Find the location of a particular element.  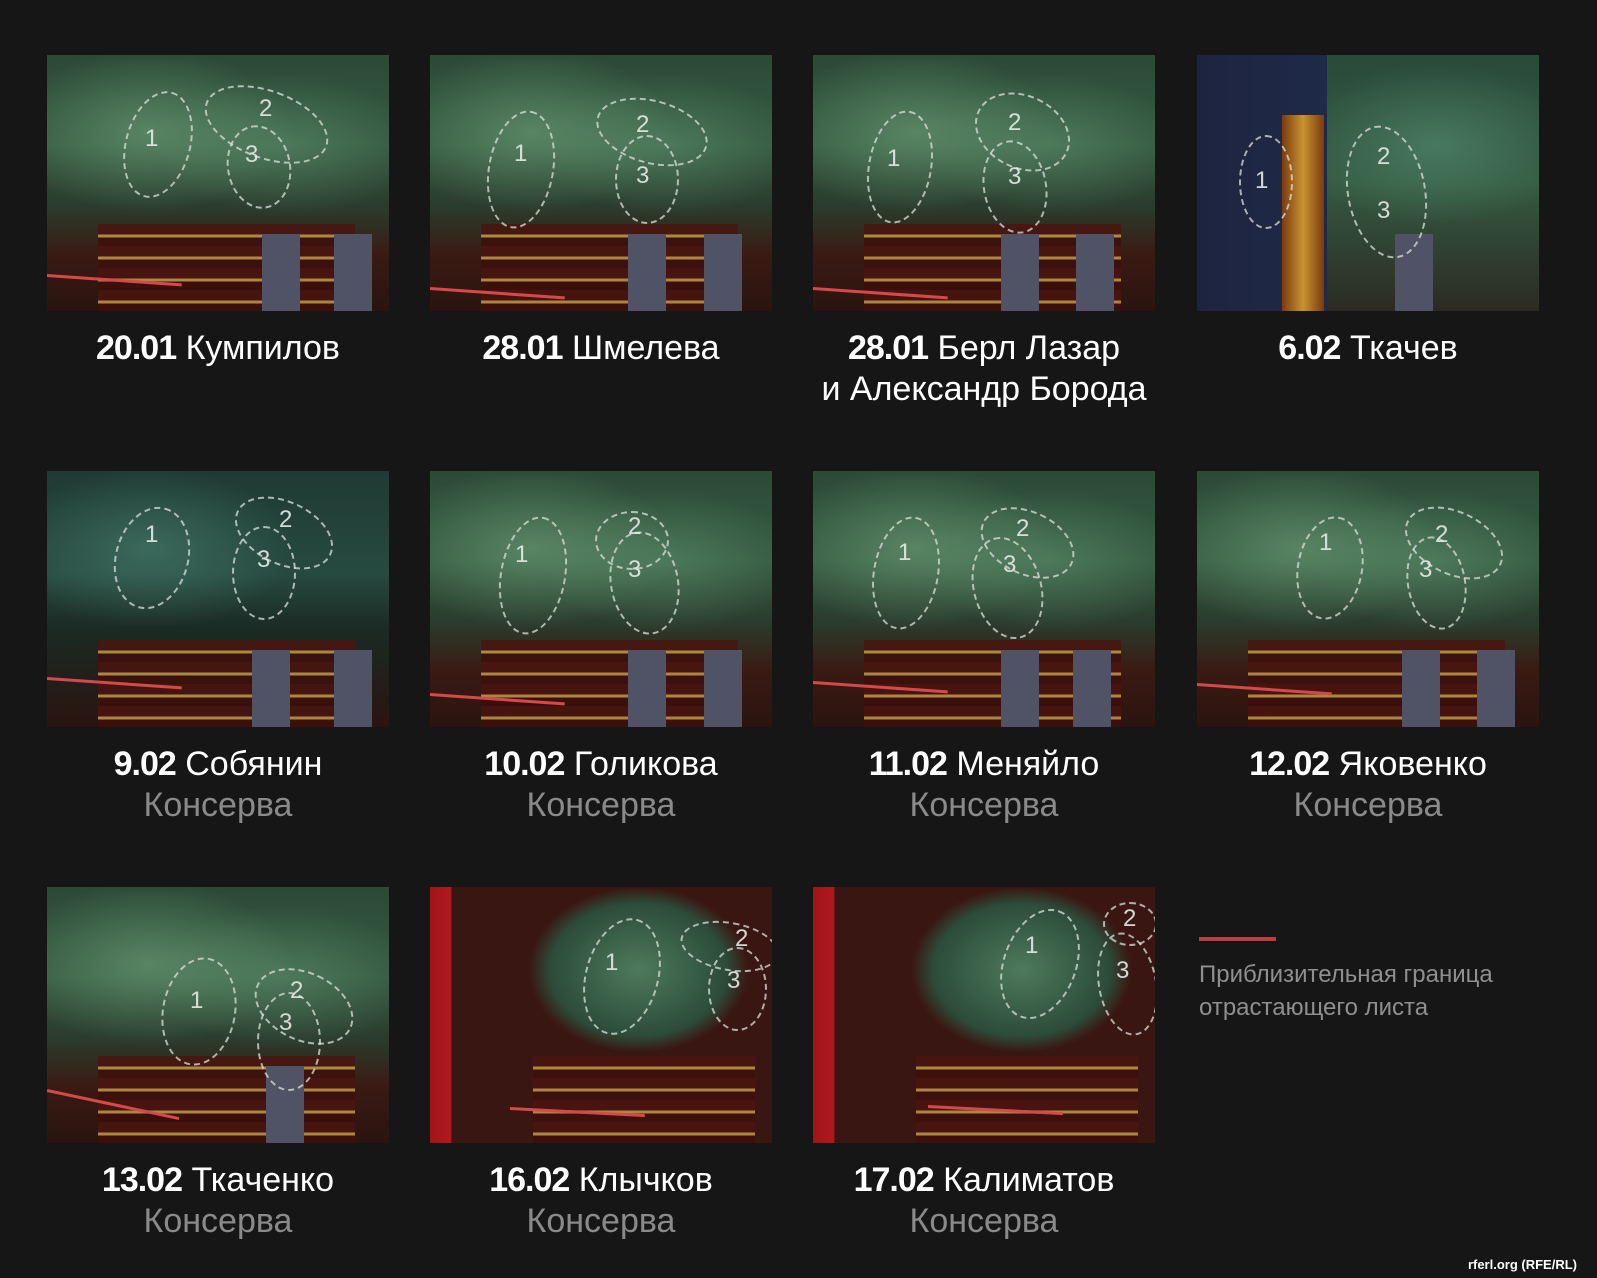

person-name-line2: и Александр Борода is located at coordinates (984, 389).